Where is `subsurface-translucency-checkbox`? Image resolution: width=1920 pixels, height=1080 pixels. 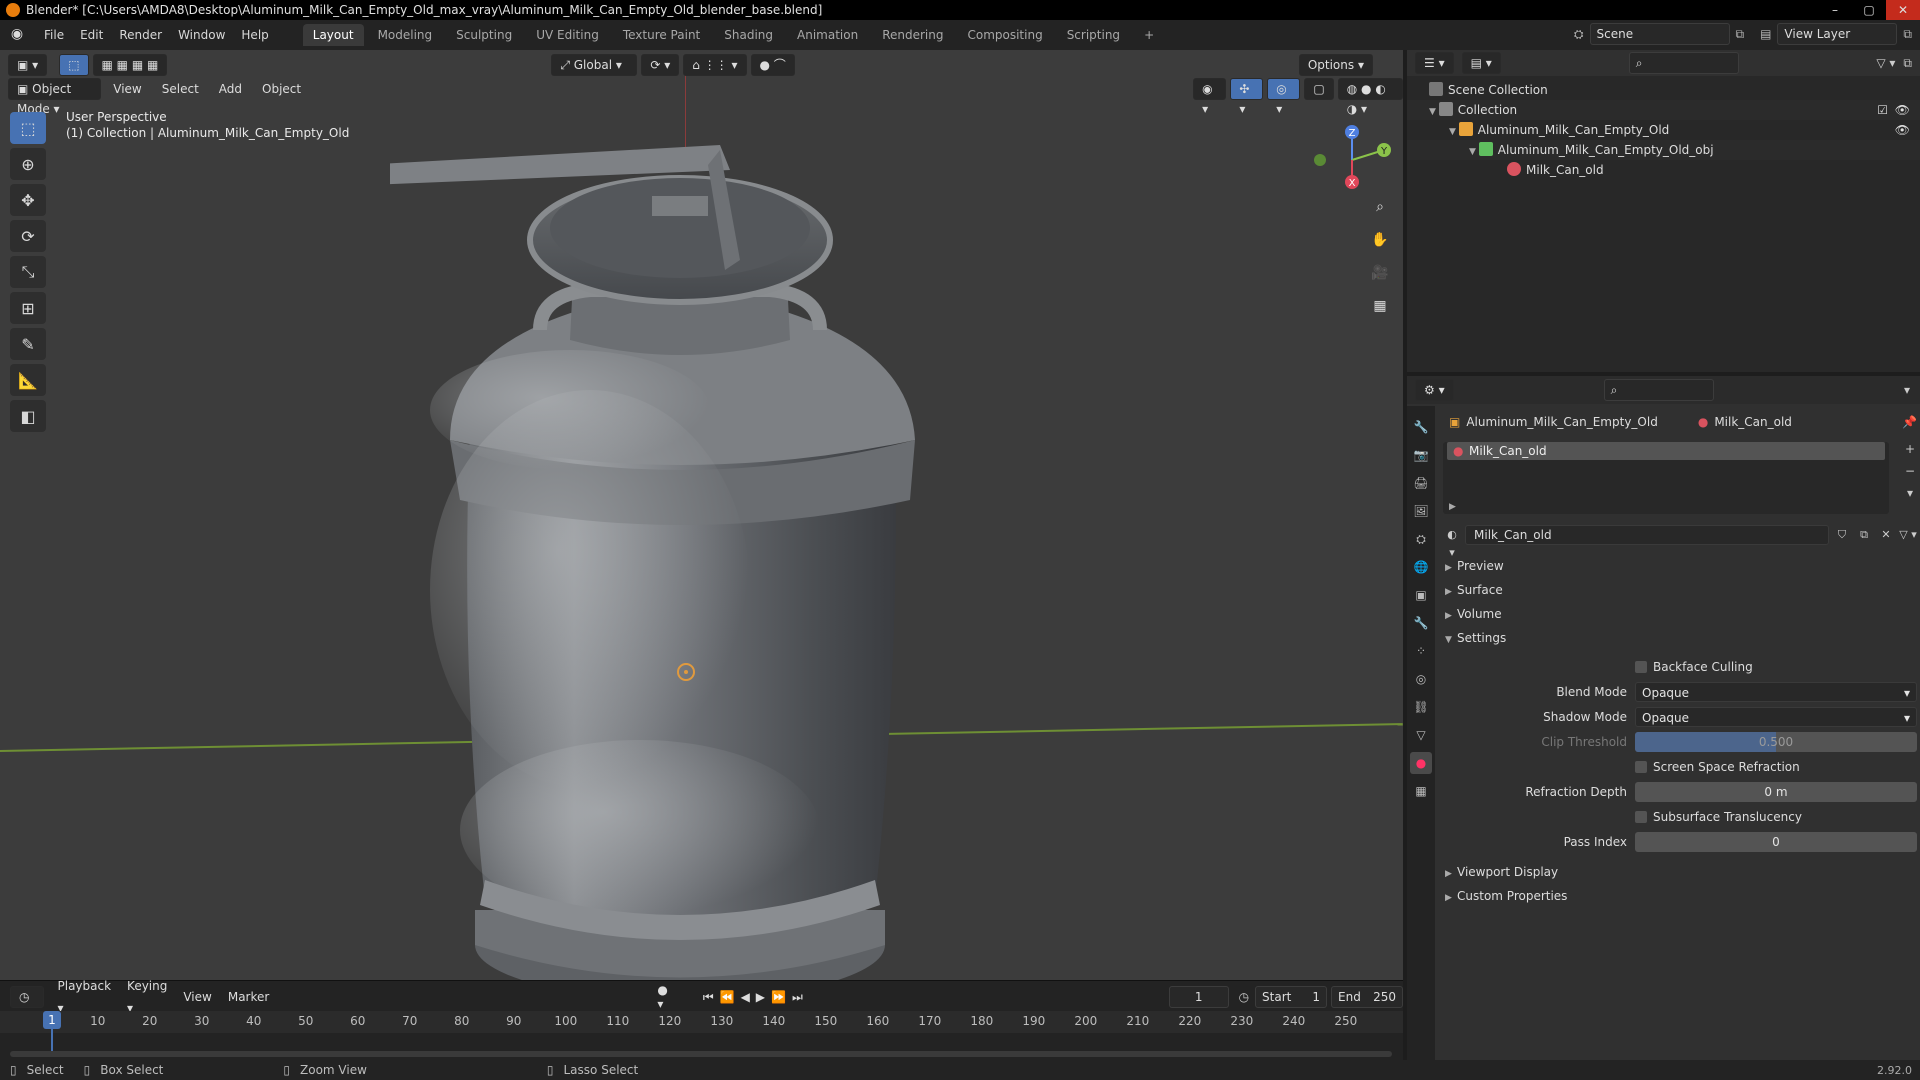
subsurface-translucency-checkbox is located at coordinates (1641, 816).